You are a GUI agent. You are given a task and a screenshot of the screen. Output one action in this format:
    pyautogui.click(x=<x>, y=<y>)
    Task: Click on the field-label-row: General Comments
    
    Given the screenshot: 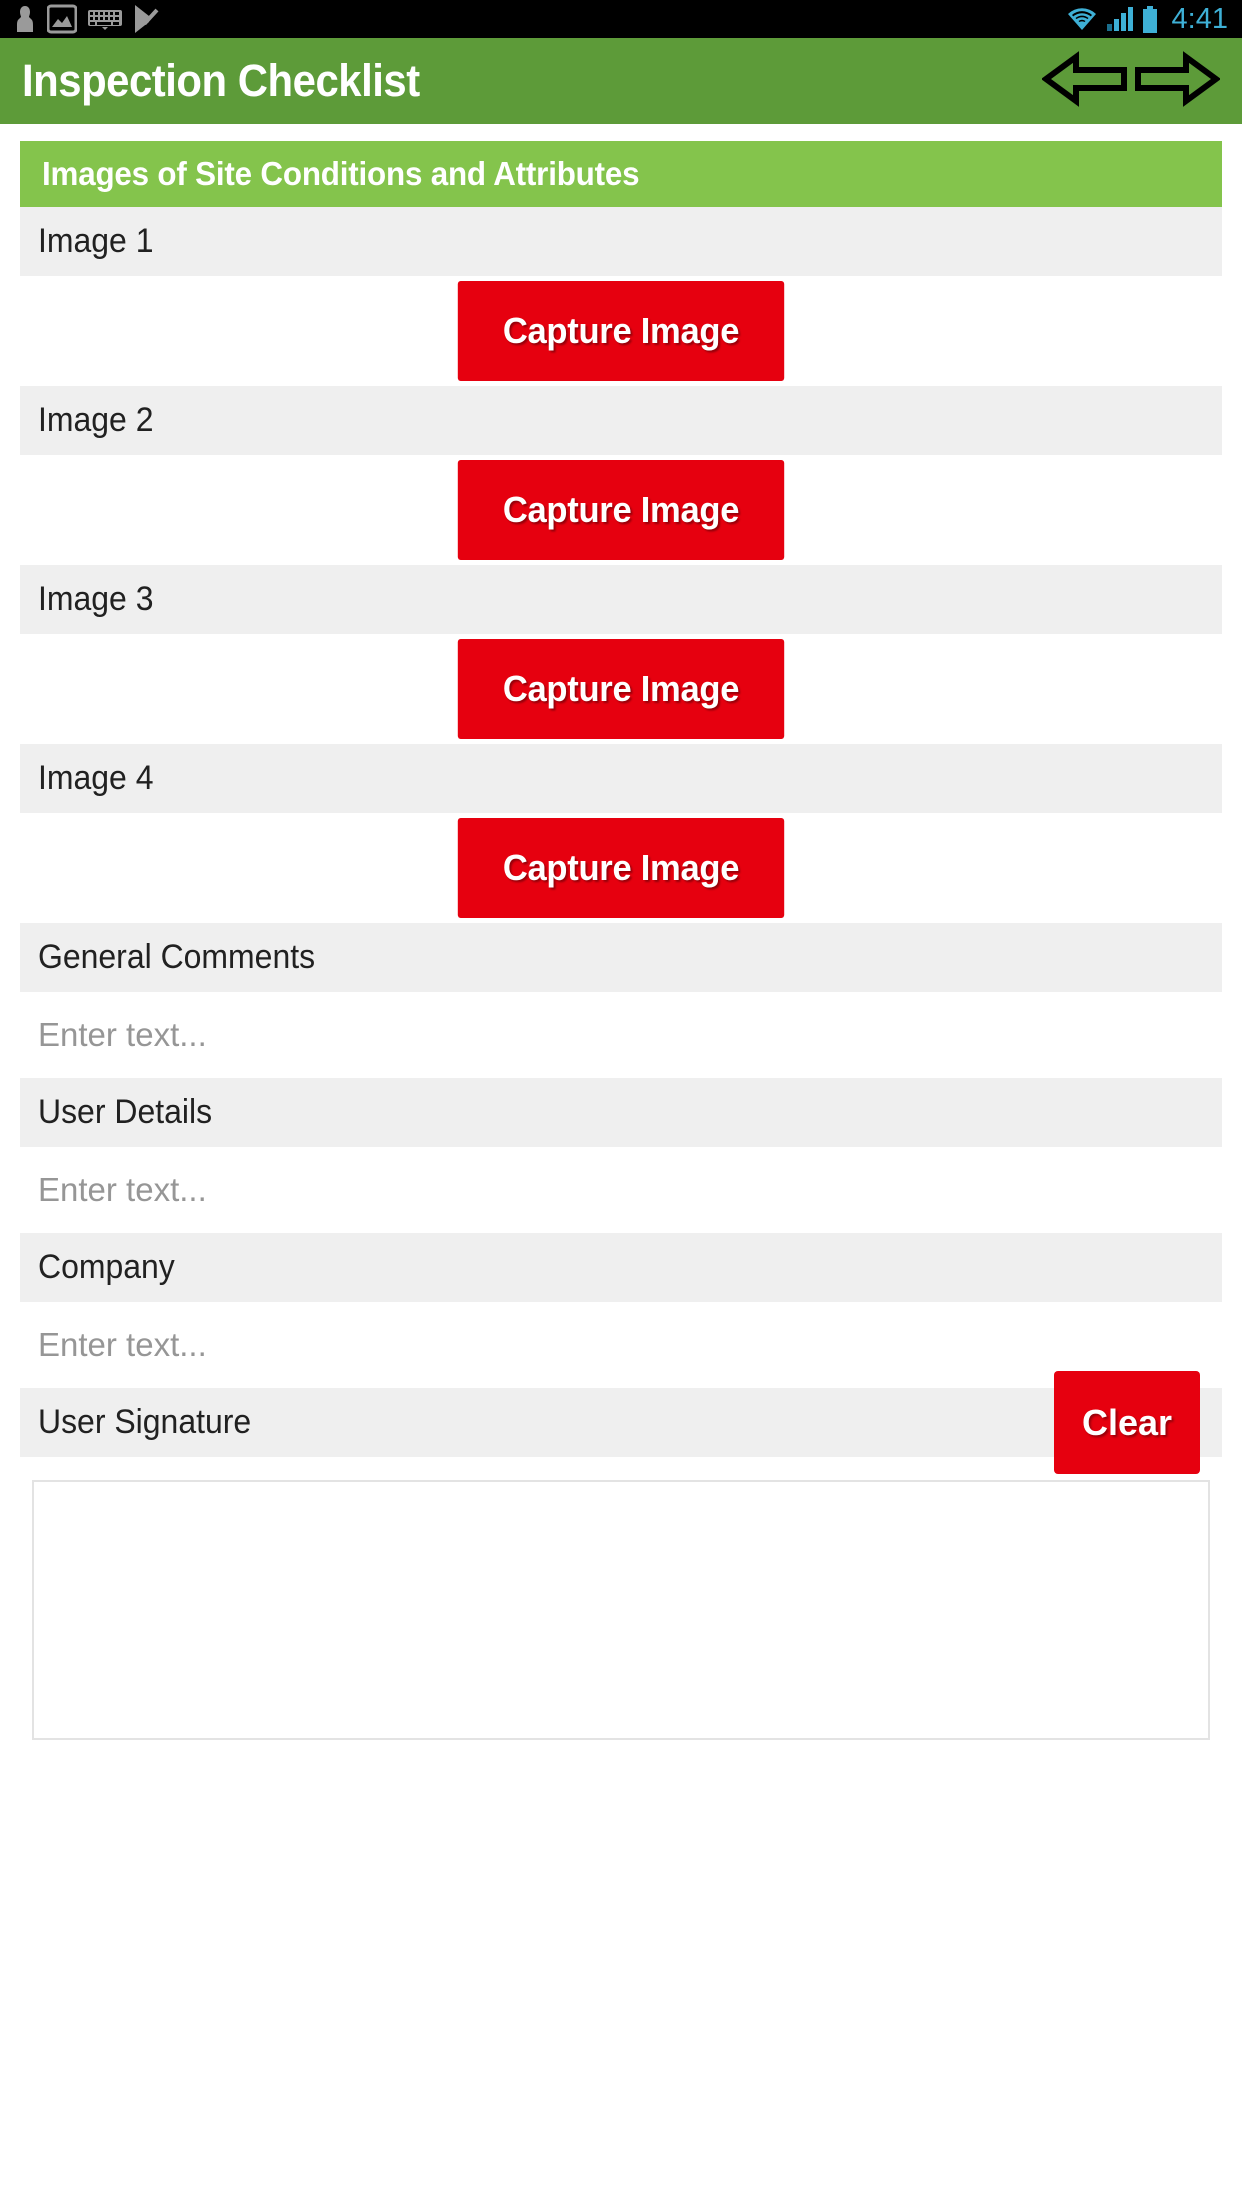 What is the action you would take?
    pyautogui.click(x=621, y=957)
    